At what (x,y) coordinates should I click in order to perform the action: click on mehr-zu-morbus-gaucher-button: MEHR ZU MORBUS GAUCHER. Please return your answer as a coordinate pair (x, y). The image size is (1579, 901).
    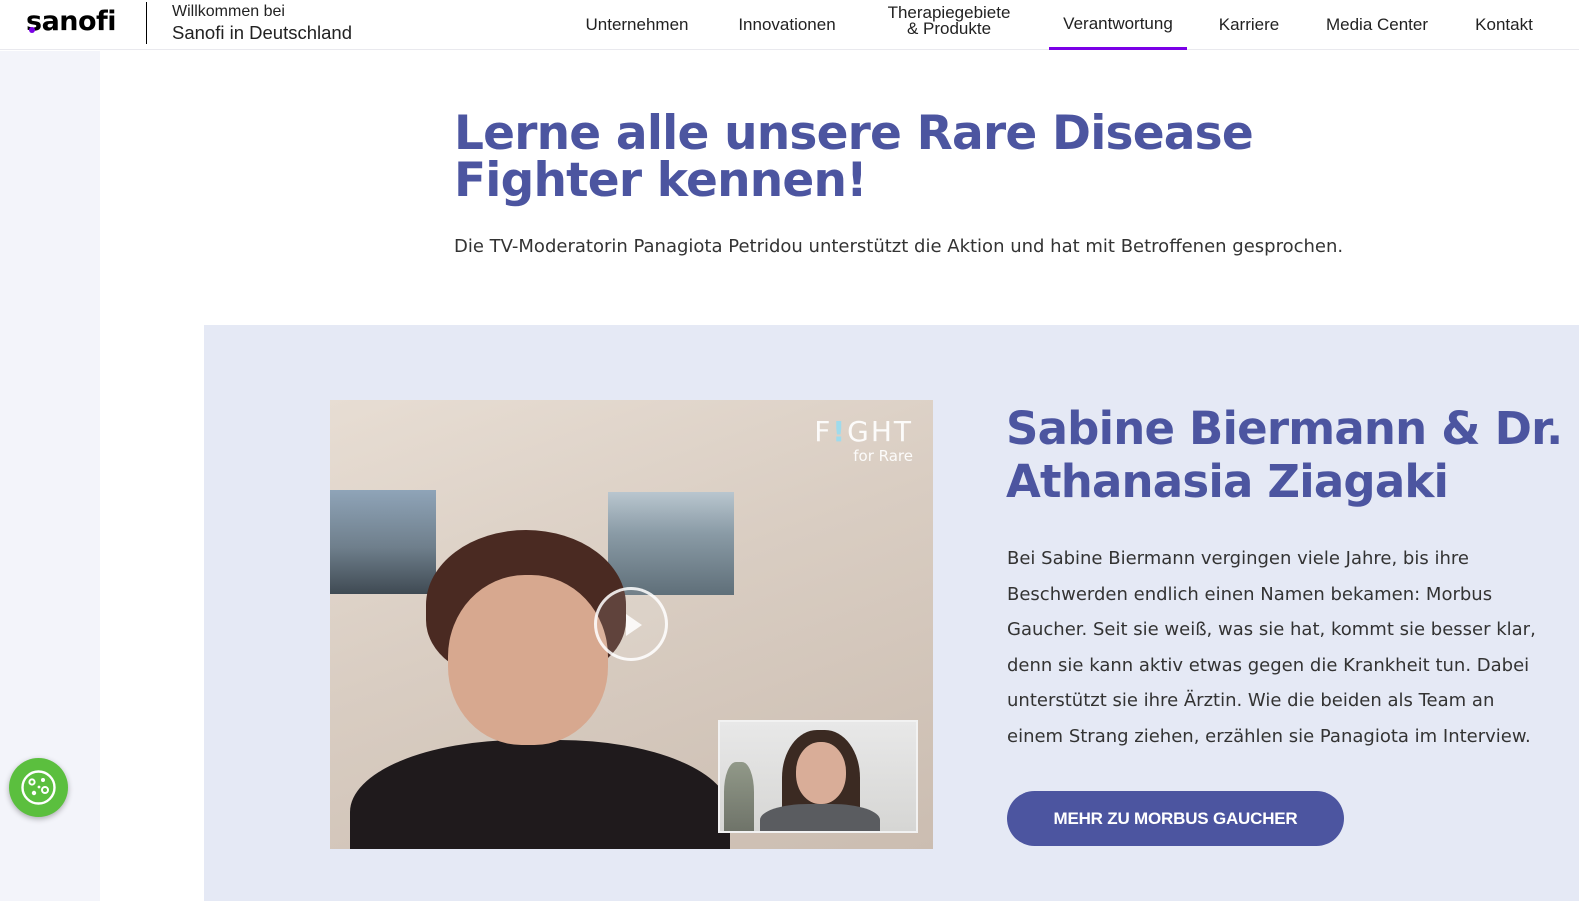
    Looking at the image, I should click on (1175, 818).